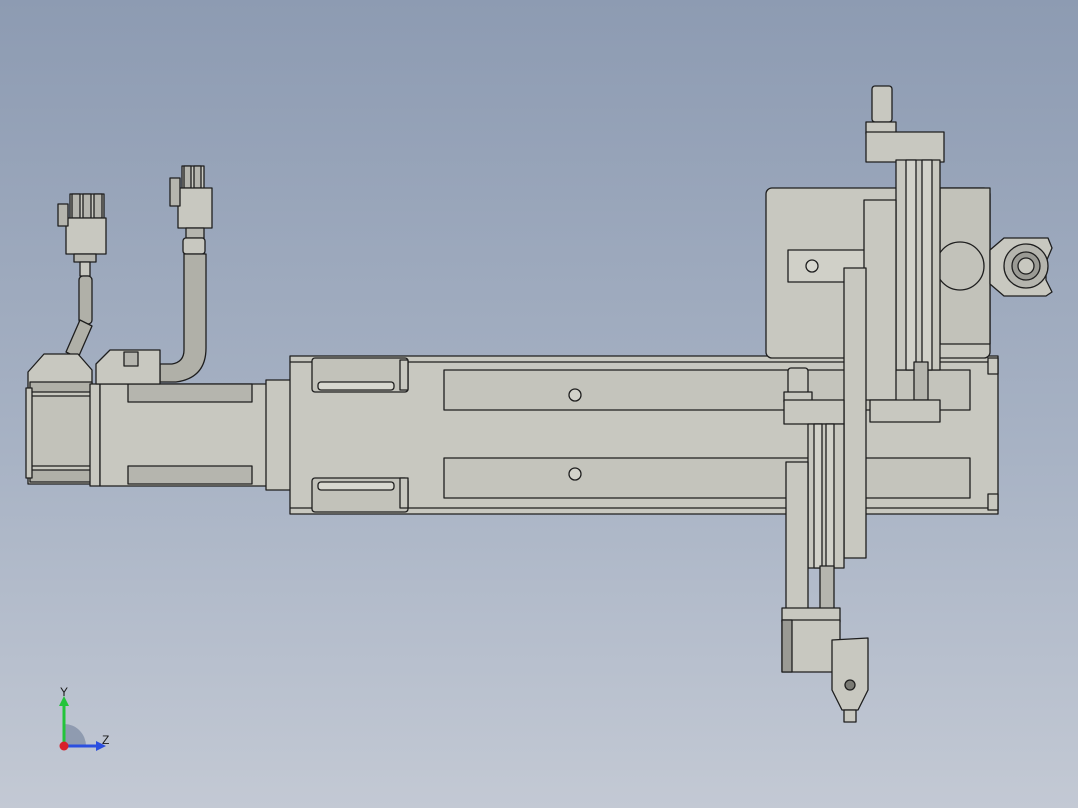 Image resolution: width=1078 pixels, height=808 pixels. I want to click on z-axis-label: Z, so click(105, 740).